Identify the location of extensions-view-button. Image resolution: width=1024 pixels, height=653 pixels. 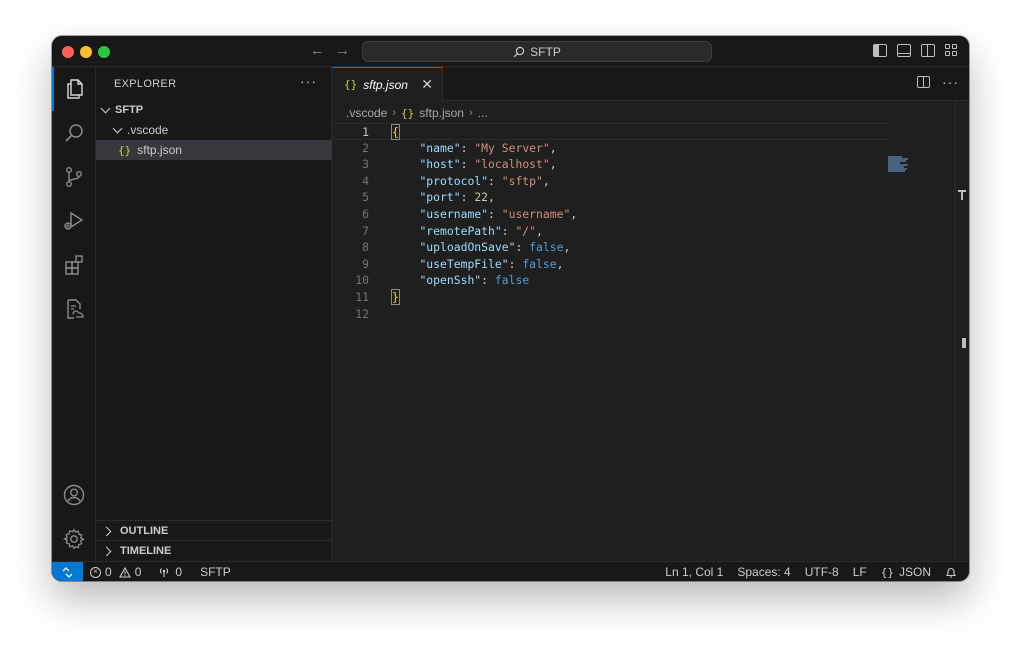
(74, 265).